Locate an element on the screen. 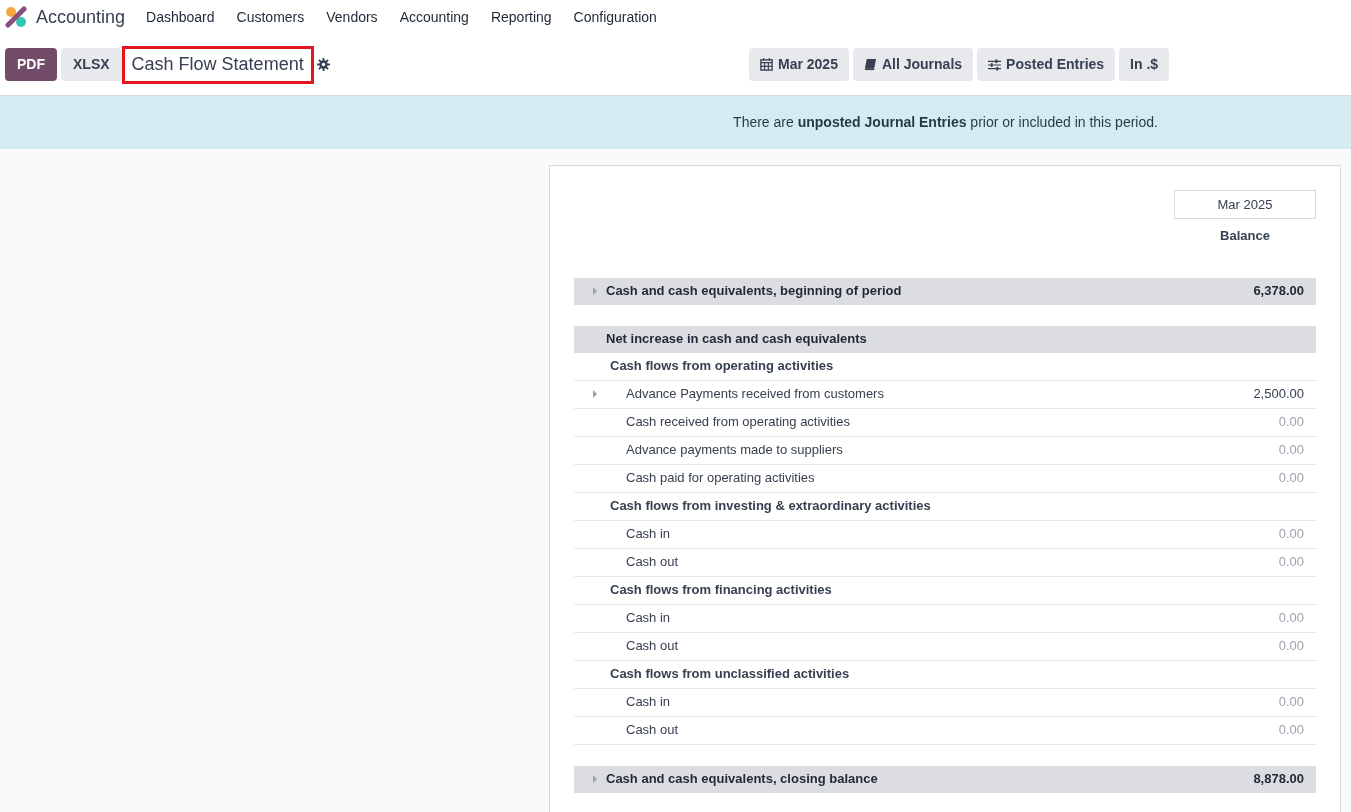  row-label: Advance Payments received from customers is located at coordinates (755, 394).